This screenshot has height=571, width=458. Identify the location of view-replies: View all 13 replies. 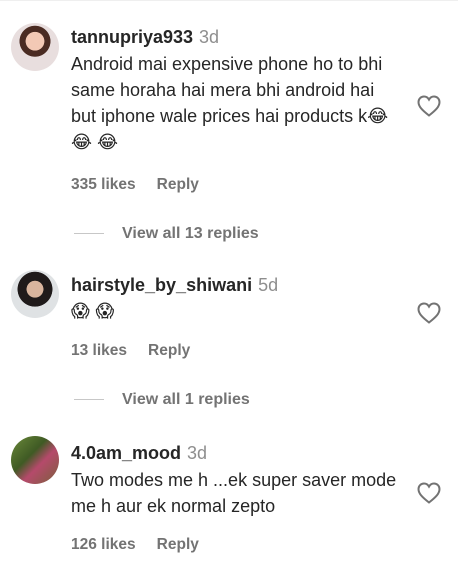
(166, 234).